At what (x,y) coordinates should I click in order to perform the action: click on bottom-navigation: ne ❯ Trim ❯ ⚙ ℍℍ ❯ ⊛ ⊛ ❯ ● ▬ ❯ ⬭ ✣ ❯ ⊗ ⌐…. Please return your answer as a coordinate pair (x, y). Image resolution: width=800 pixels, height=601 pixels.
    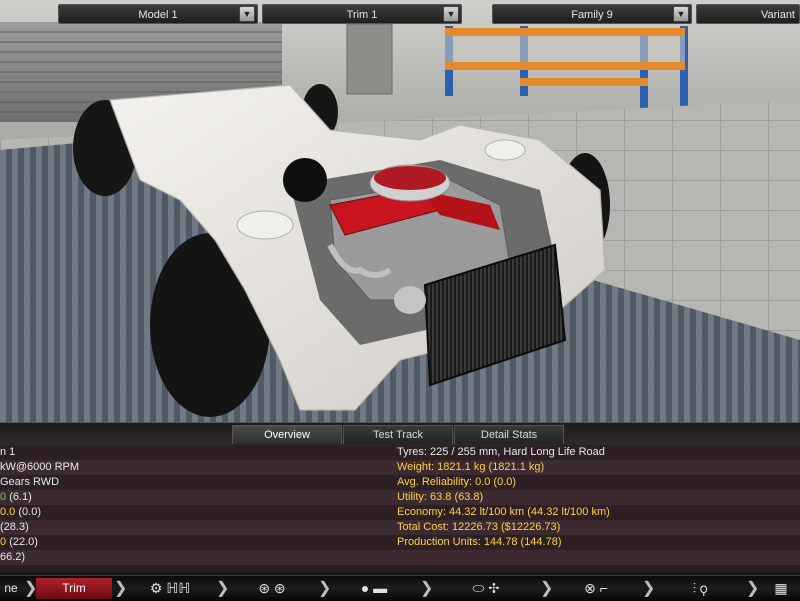
    Looking at the image, I should click on (400, 588).